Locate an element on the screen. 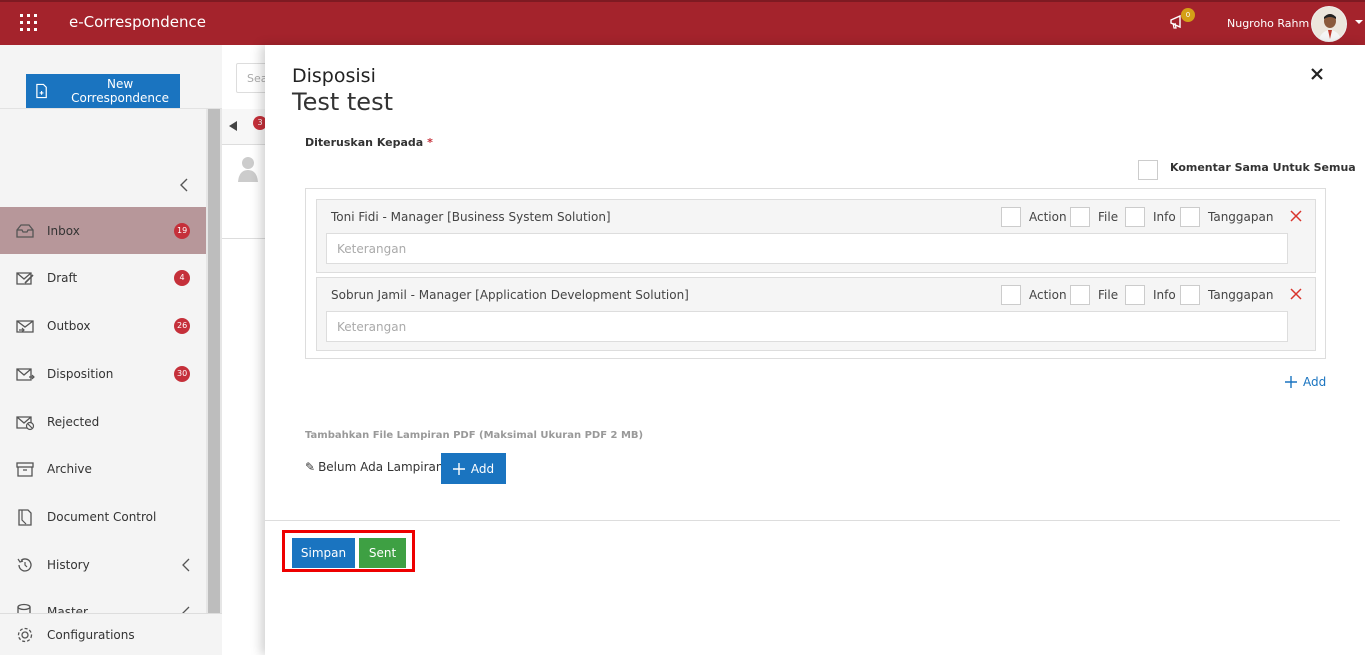 Image resolution: width=1365 pixels, height=655 pixels. add-recipient-label: Add is located at coordinates (1315, 382).